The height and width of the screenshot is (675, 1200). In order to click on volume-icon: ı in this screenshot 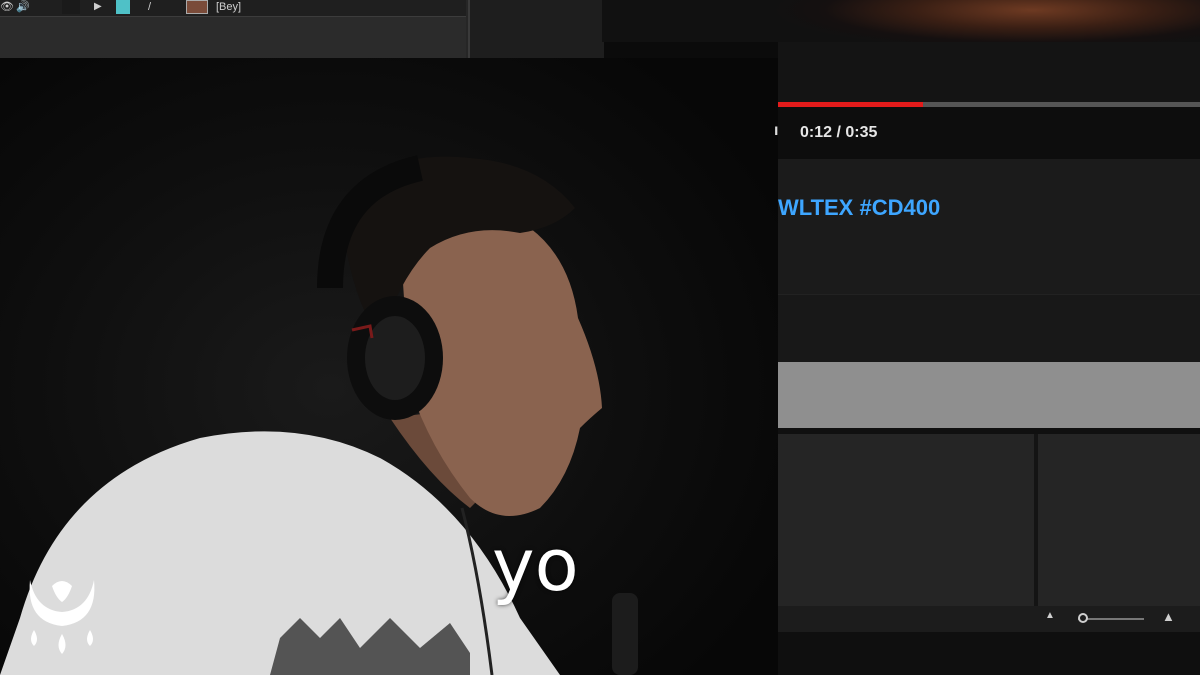, I will do `click(776, 131)`.